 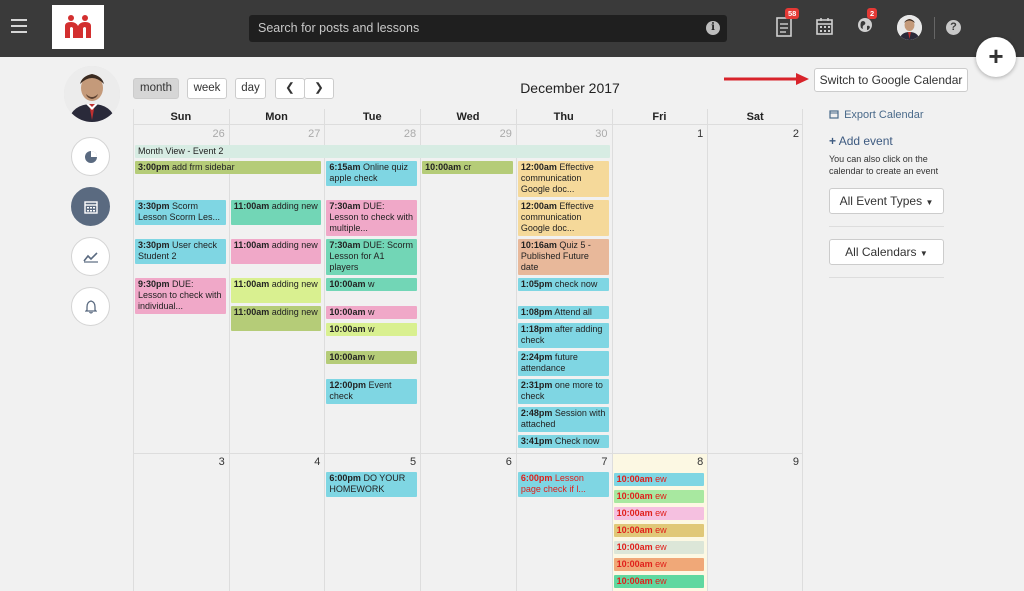 What do you see at coordinates (876, 115) in the screenshot?
I see `export-calendar-link: Export Calendar` at bounding box center [876, 115].